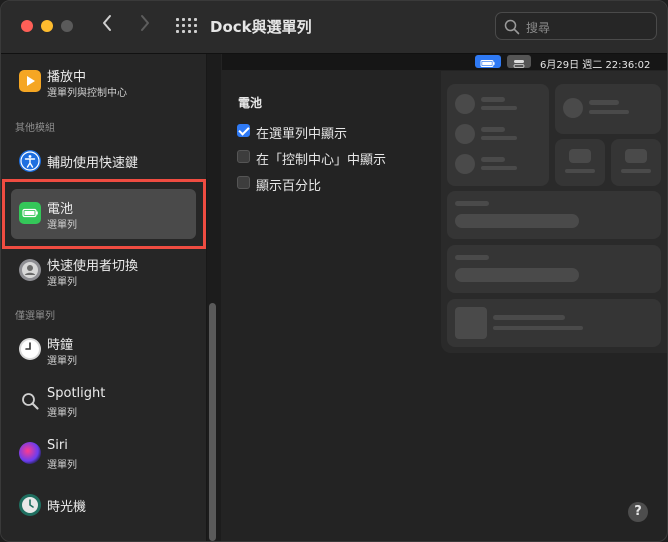  What do you see at coordinates (30, 161) in the screenshot?
I see `accessibility-icon` at bounding box center [30, 161].